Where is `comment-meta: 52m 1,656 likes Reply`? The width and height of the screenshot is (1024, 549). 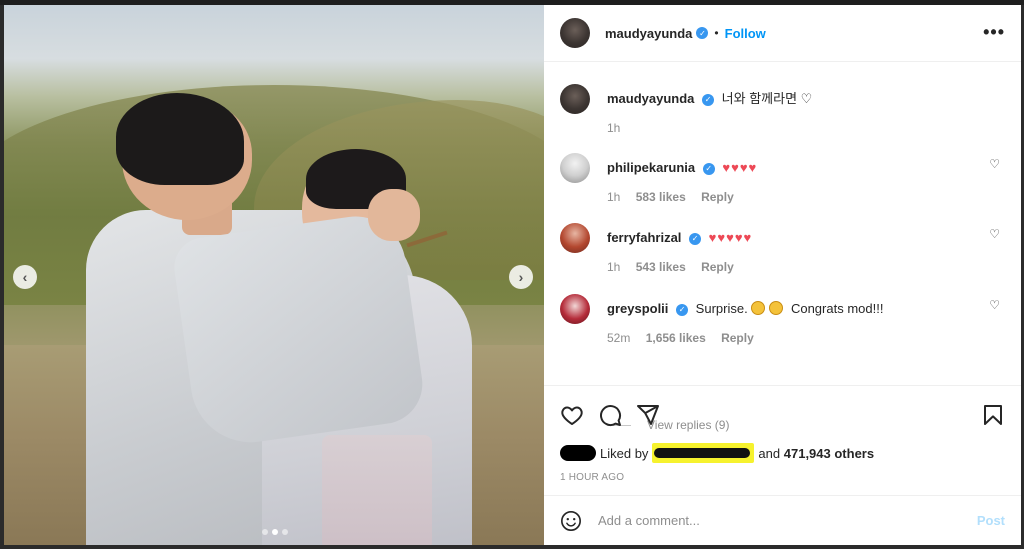
comment-meta: 52m 1,656 likes Reply is located at coordinates (806, 338).